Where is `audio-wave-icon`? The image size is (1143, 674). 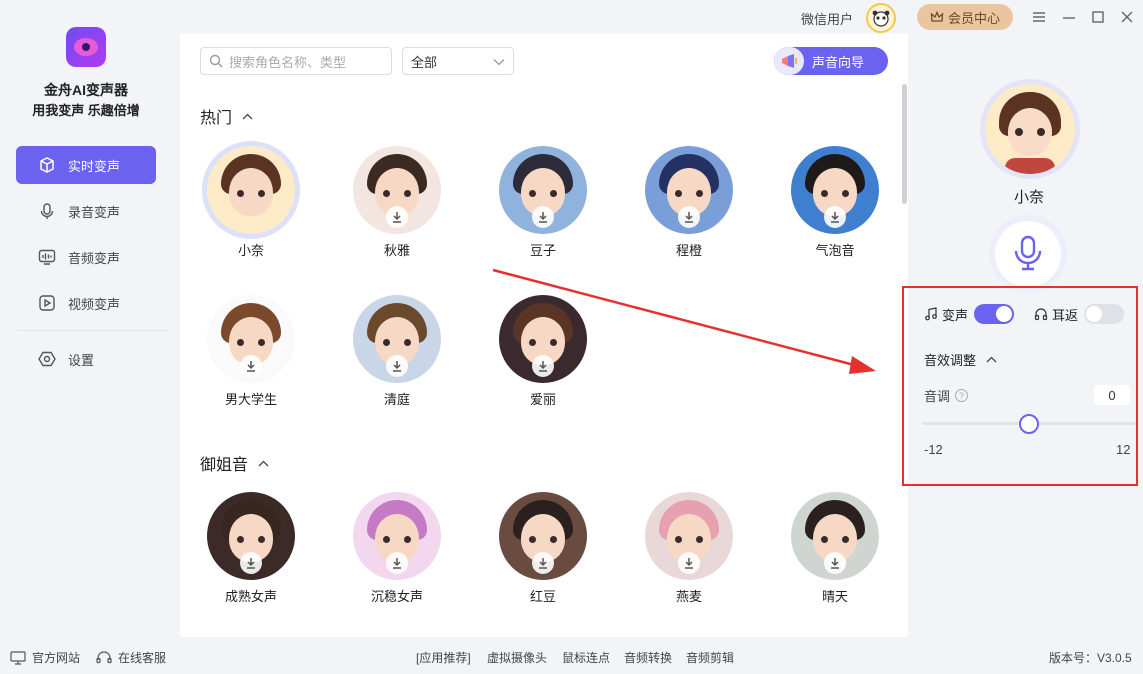 audio-wave-icon is located at coordinates (47, 257).